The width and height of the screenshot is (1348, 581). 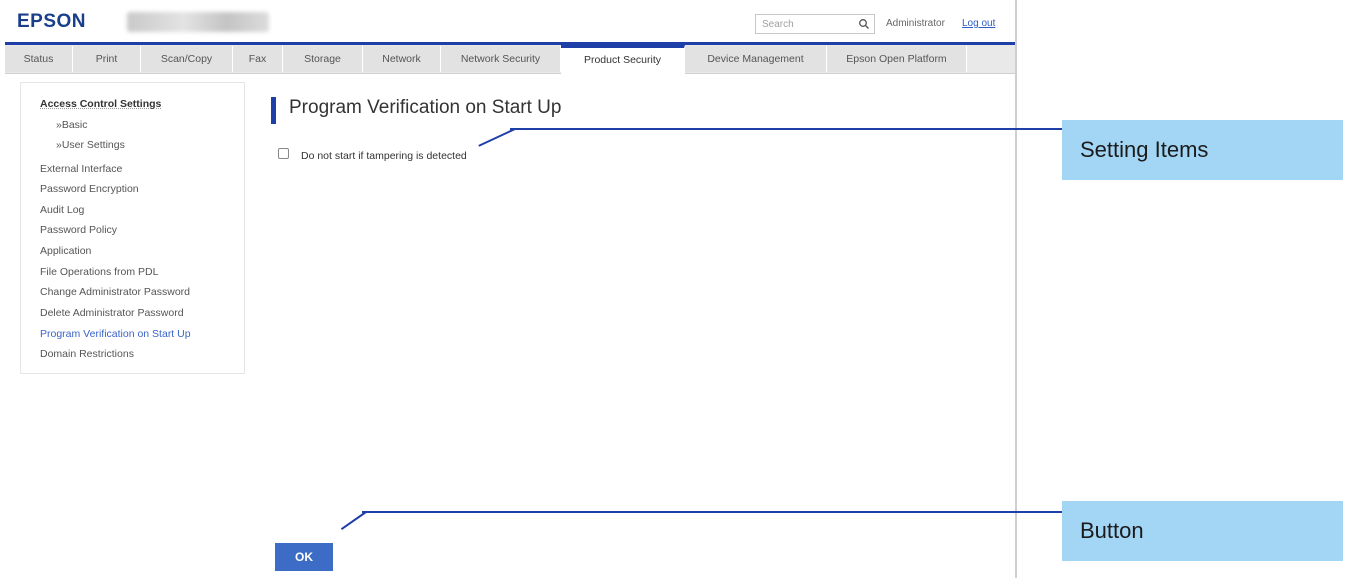 I want to click on sidebar-item-program-verification: Program Verification on Start Up, so click(x=115, y=334).